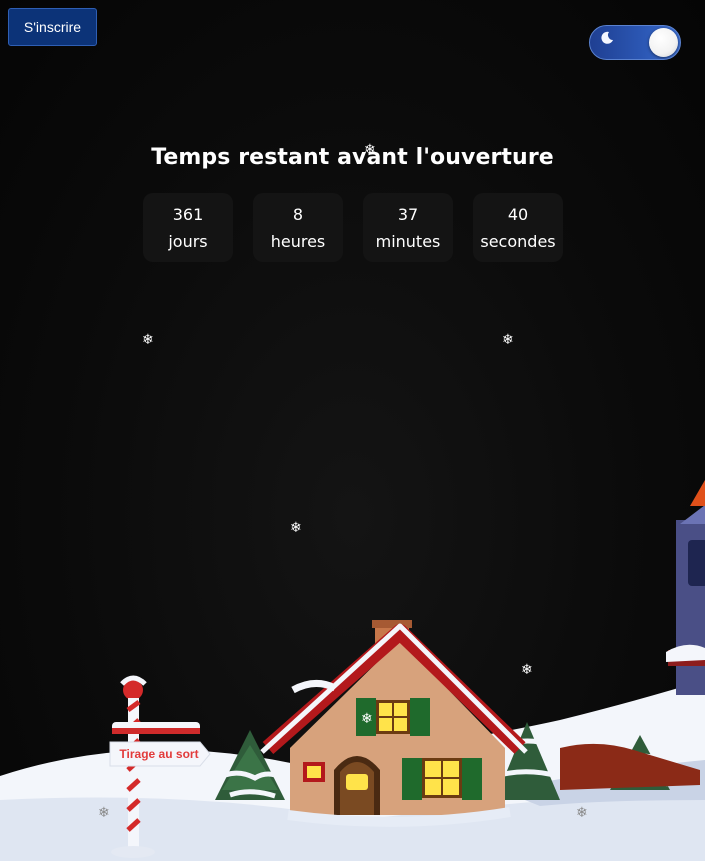 The height and width of the screenshot is (861, 705). Describe the element at coordinates (298, 241) in the screenshot. I see `hours-label: heures` at that location.